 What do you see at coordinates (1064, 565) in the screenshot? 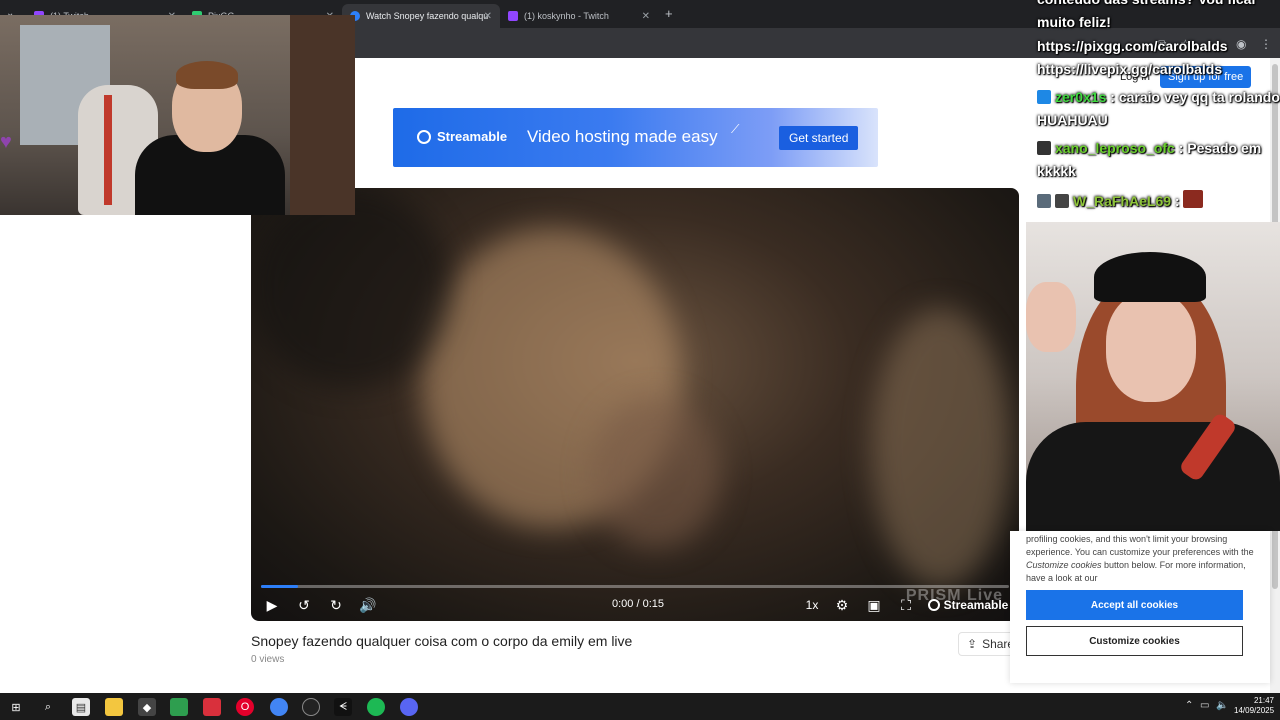
I see `cookie-text-emphasis: Customize cookies` at bounding box center [1064, 565].